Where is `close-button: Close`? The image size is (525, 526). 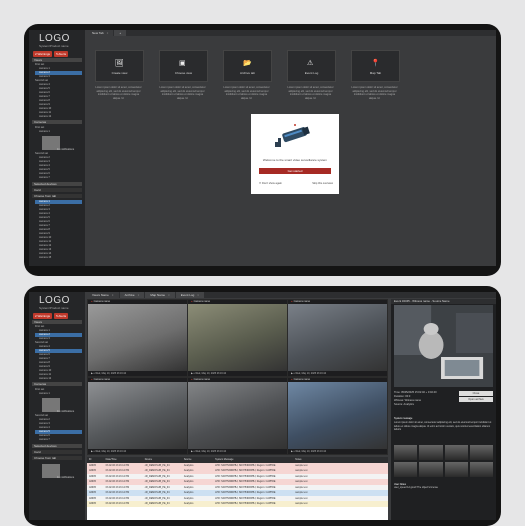 close-button: Close is located at coordinates (476, 393).